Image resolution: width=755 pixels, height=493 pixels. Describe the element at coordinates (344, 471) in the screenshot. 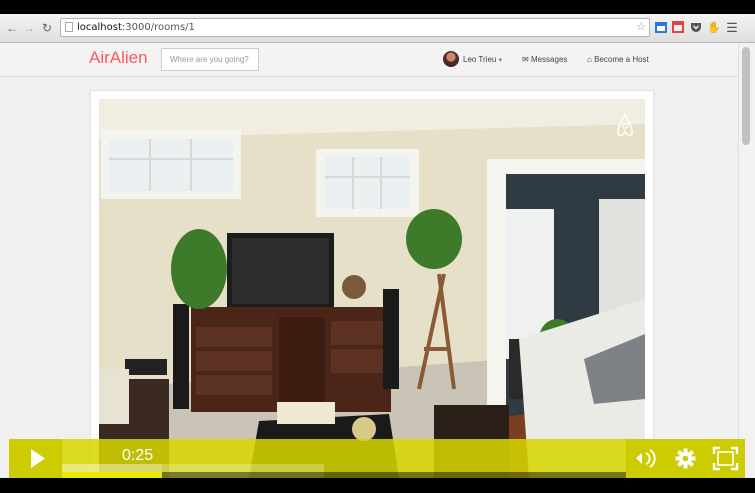

I see `progress-bar` at that location.